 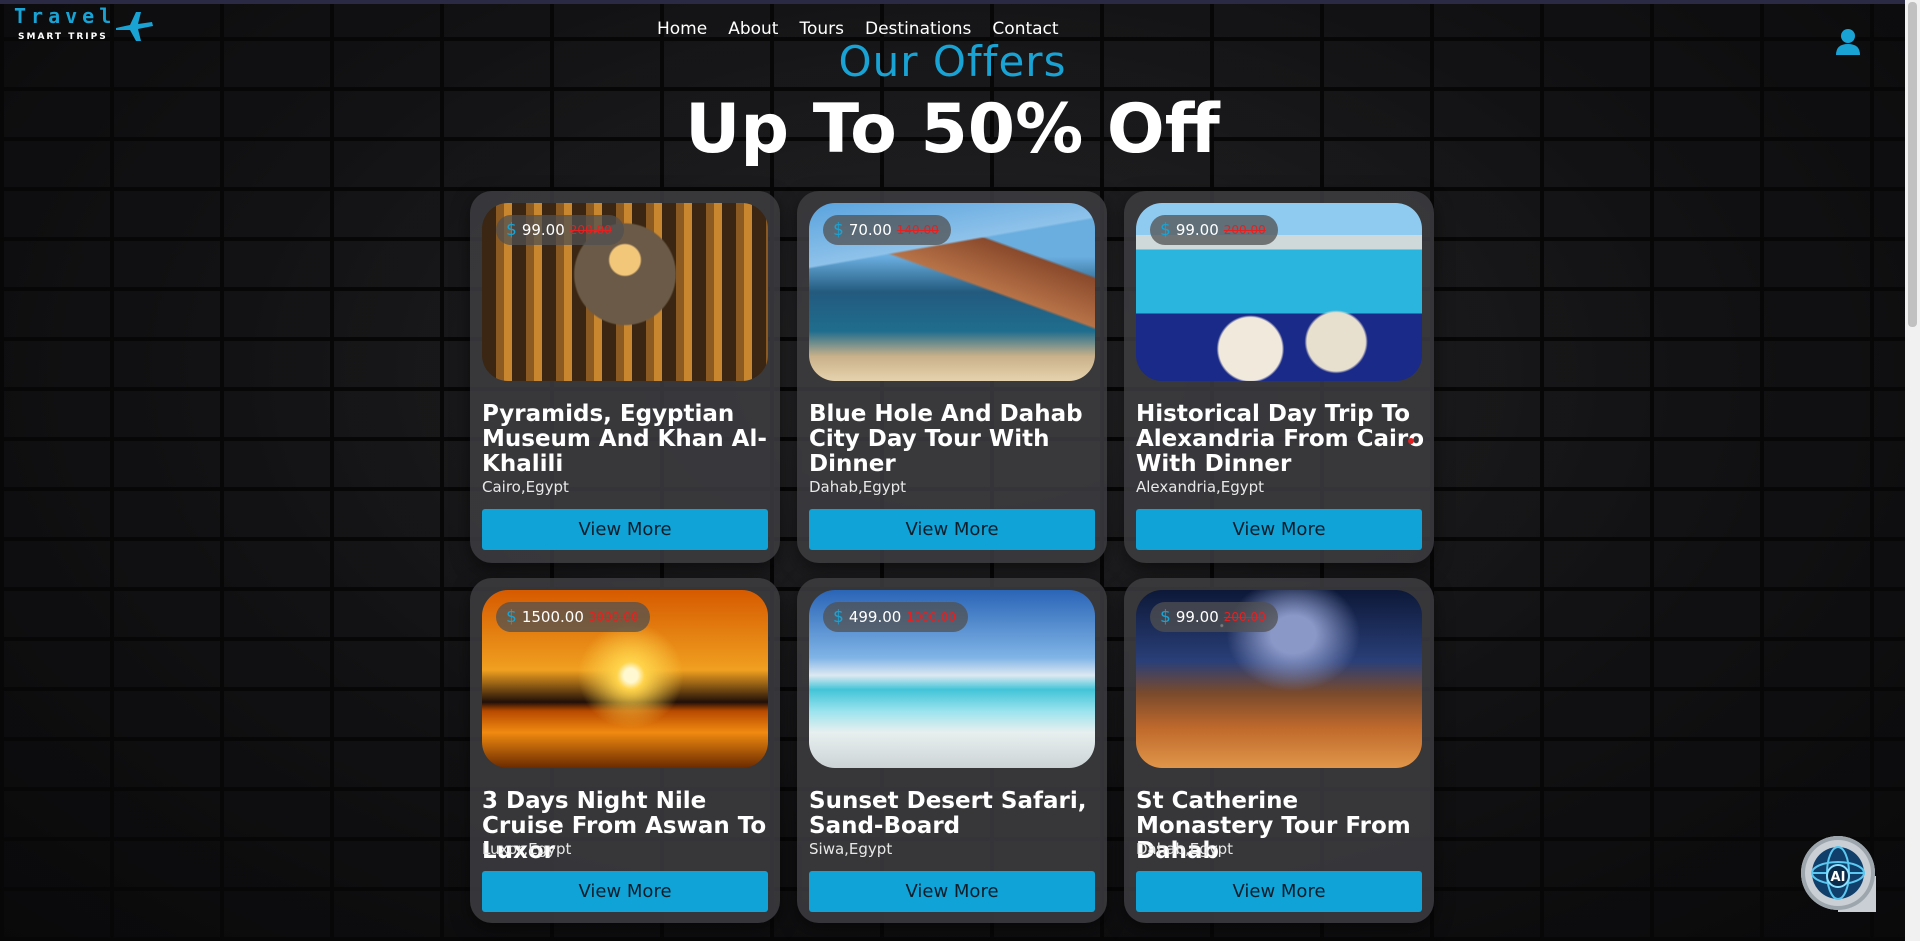 What do you see at coordinates (952, 292) in the screenshot?
I see `offer-image: $ 70.00 140.00` at bounding box center [952, 292].